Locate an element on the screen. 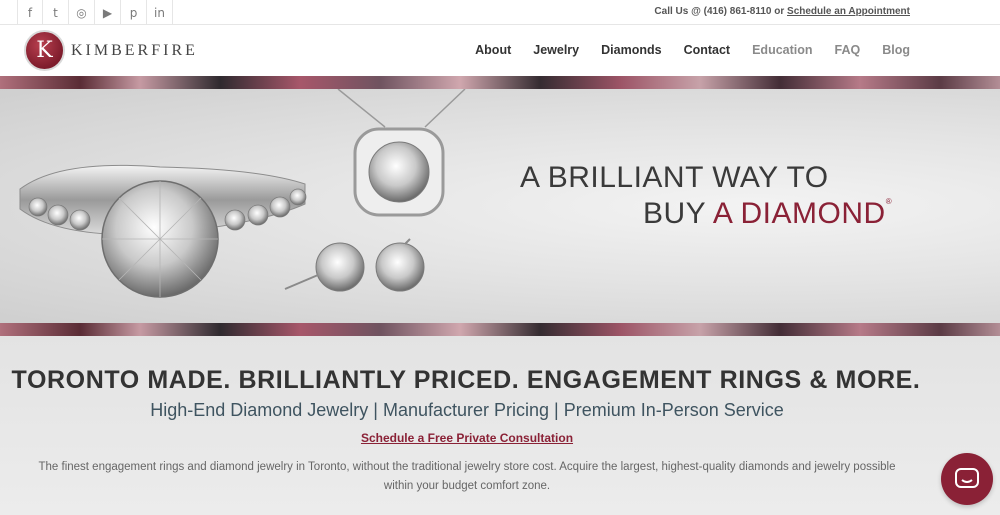 The width and height of the screenshot is (1000, 515). nav-diamonds: Diamonds is located at coordinates (631, 50).